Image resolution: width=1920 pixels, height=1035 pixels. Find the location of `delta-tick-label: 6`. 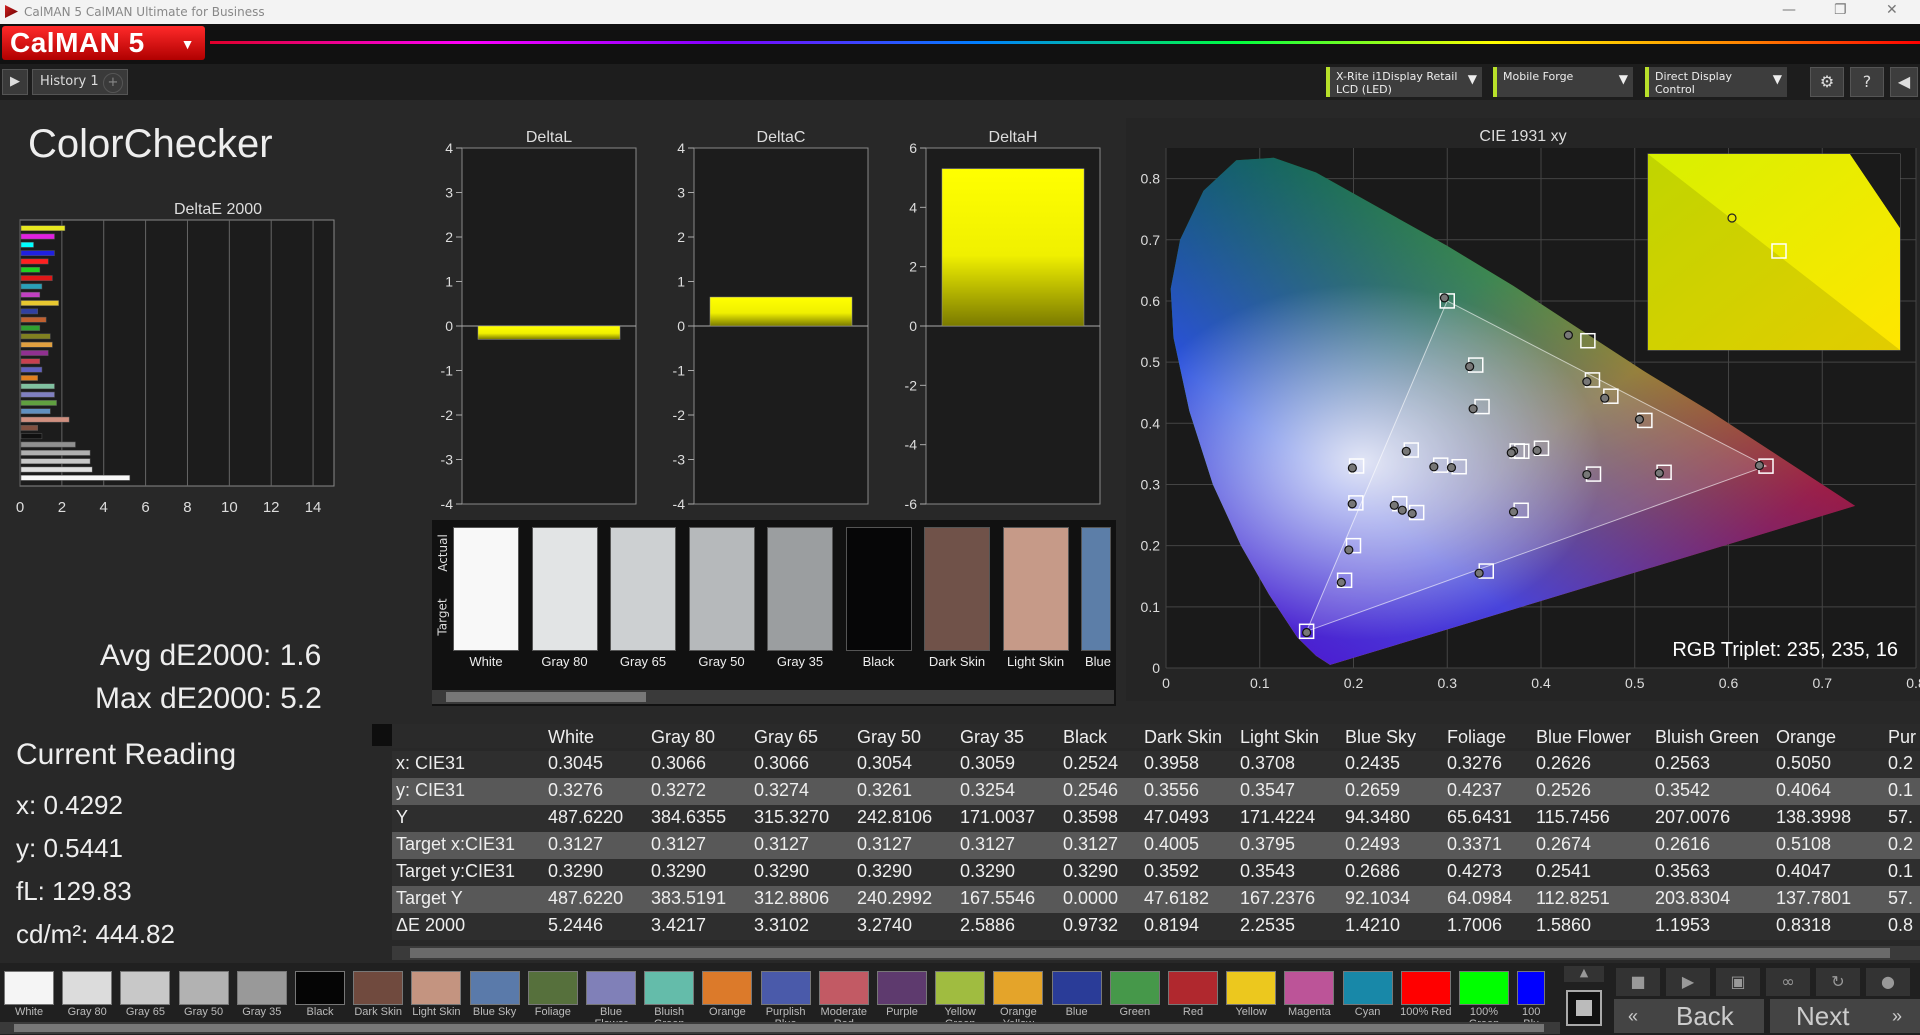

delta-tick-label: 6 is located at coordinates (913, 148).